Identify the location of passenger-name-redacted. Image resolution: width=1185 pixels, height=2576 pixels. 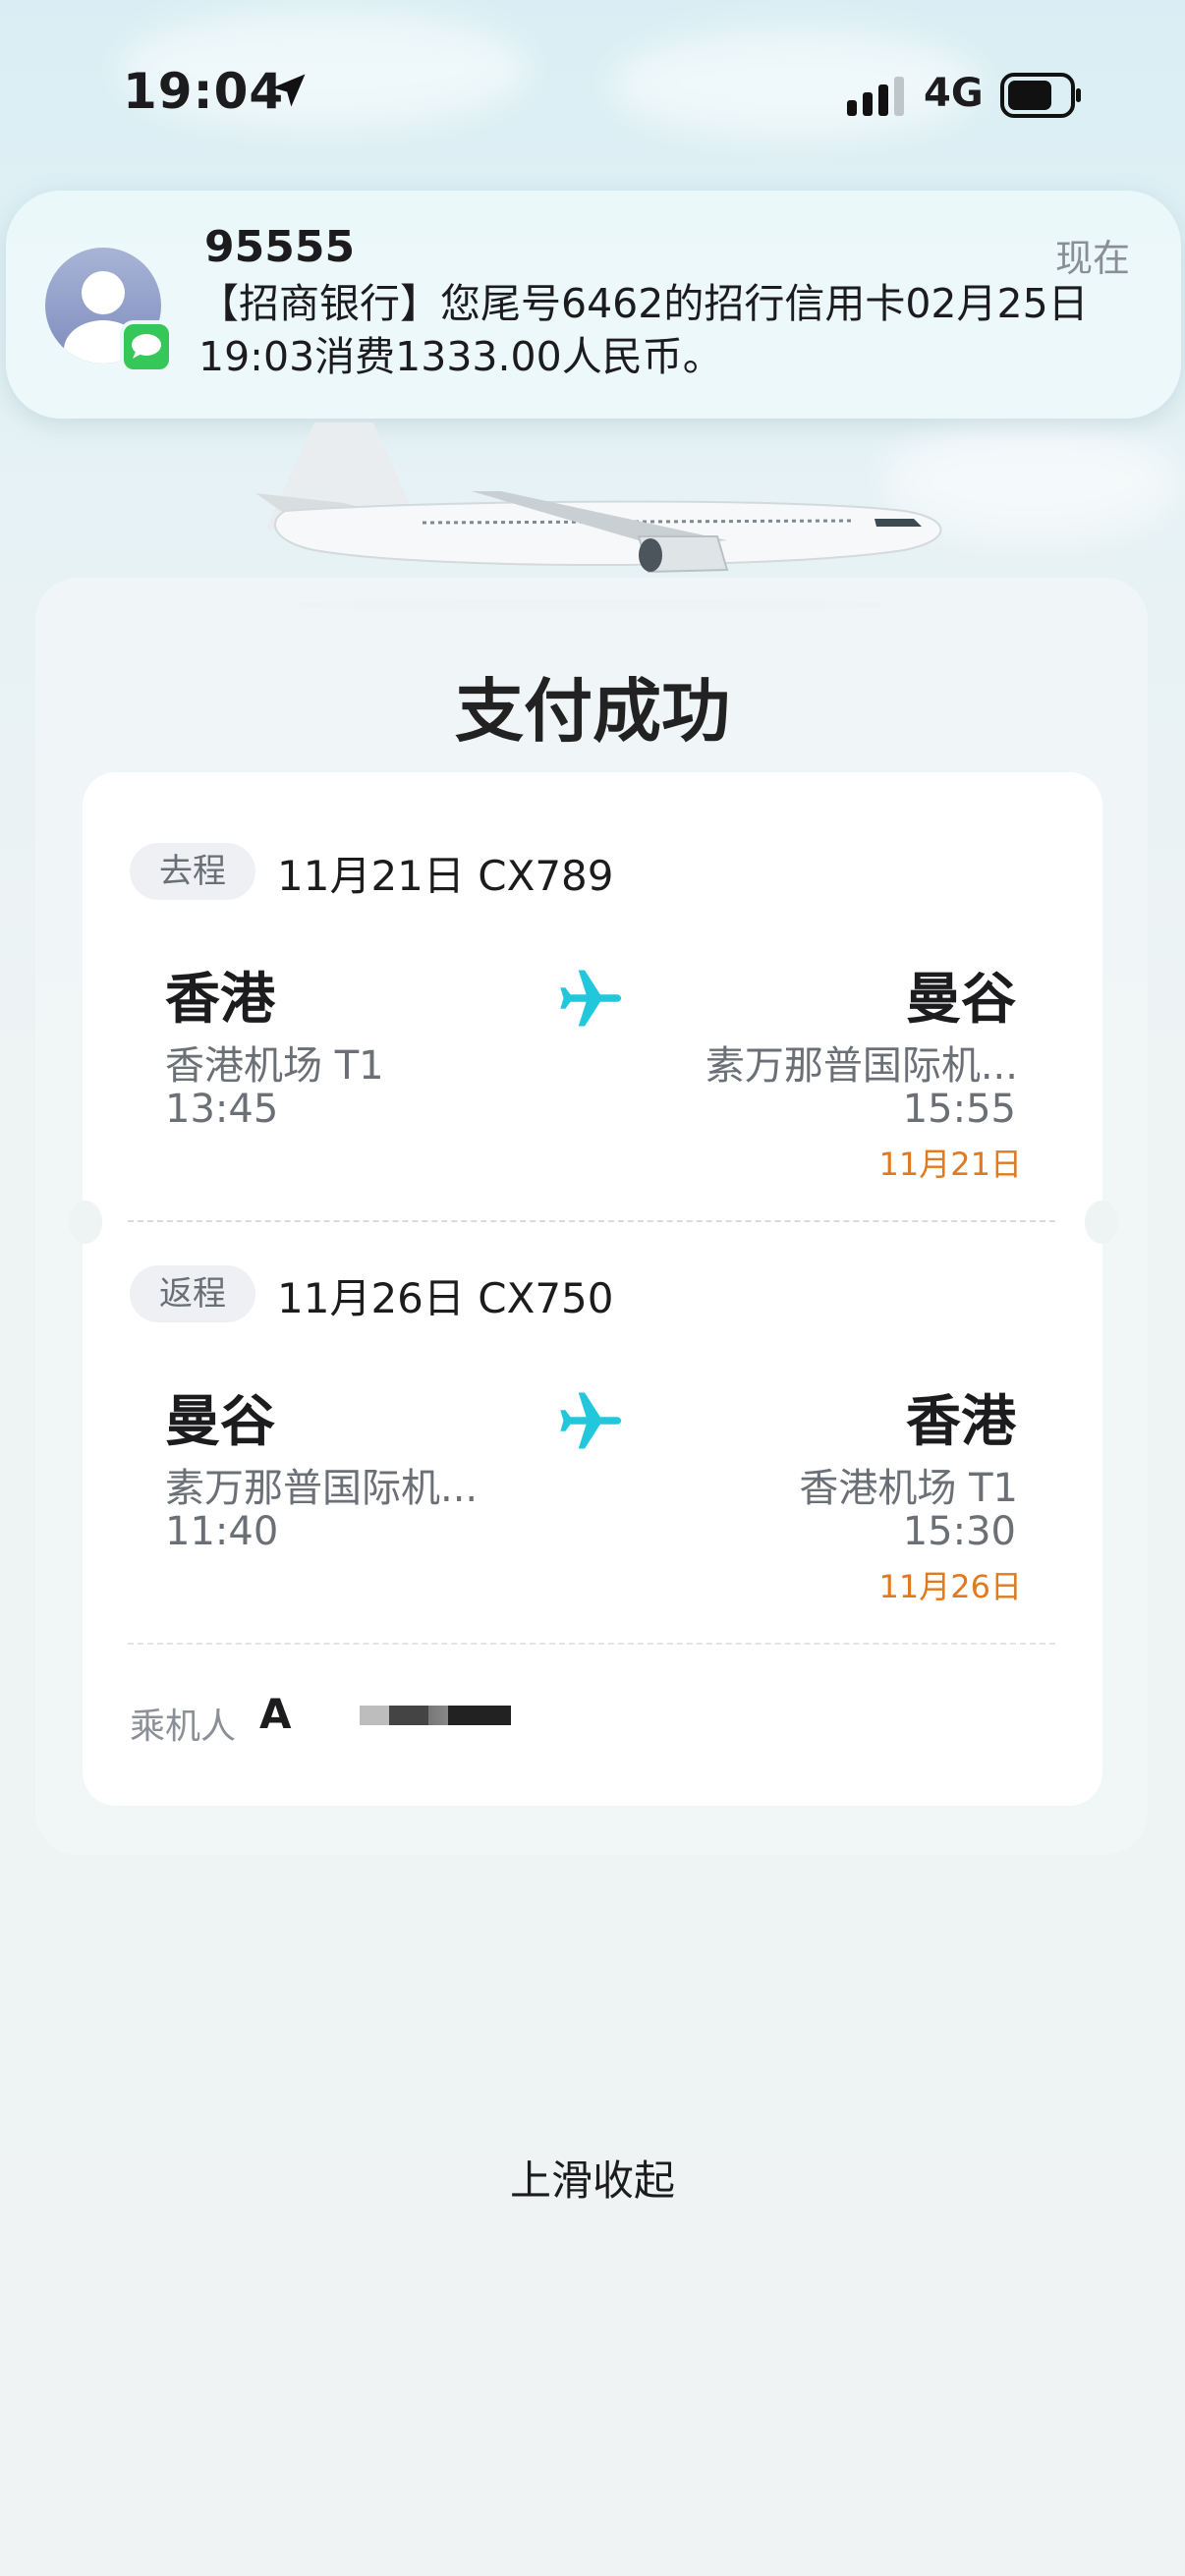
(436, 1715).